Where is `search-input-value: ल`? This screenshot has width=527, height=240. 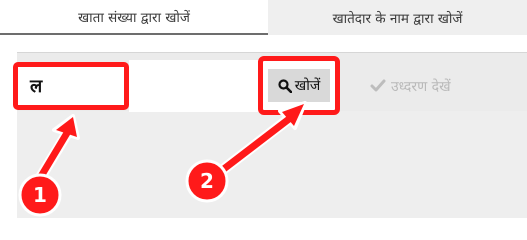
search-input-value: ल is located at coordinates (36, 86).